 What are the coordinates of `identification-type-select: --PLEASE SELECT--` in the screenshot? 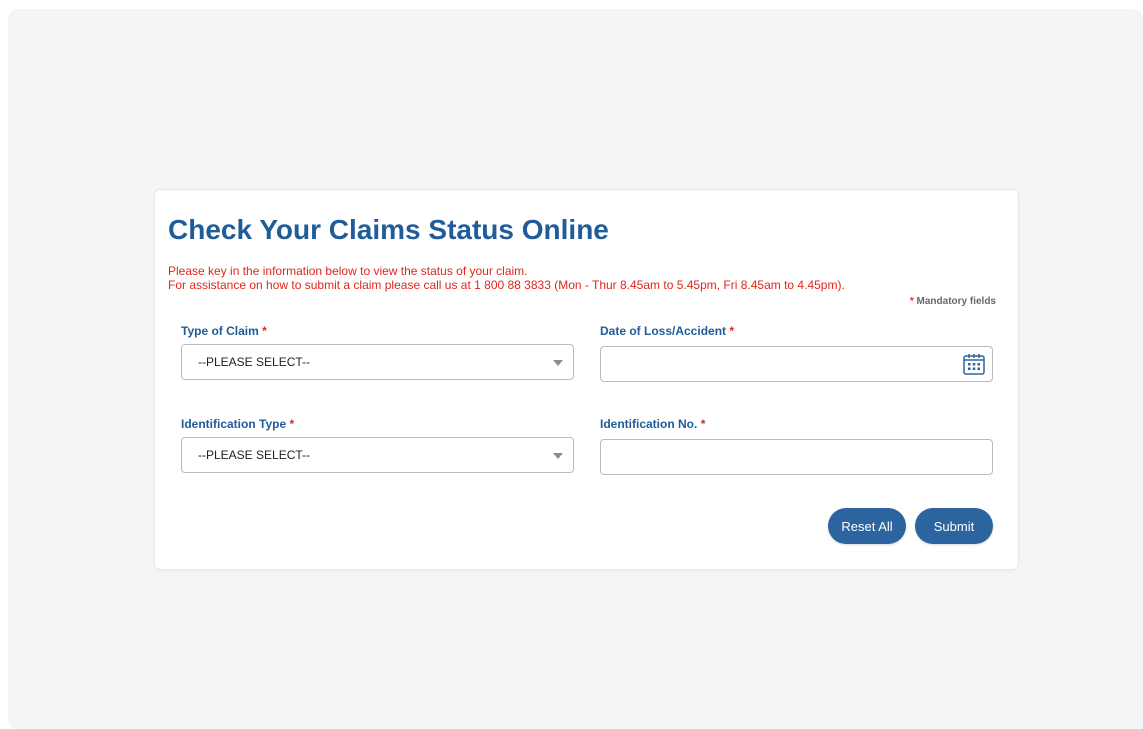 It's located at (377, 455).